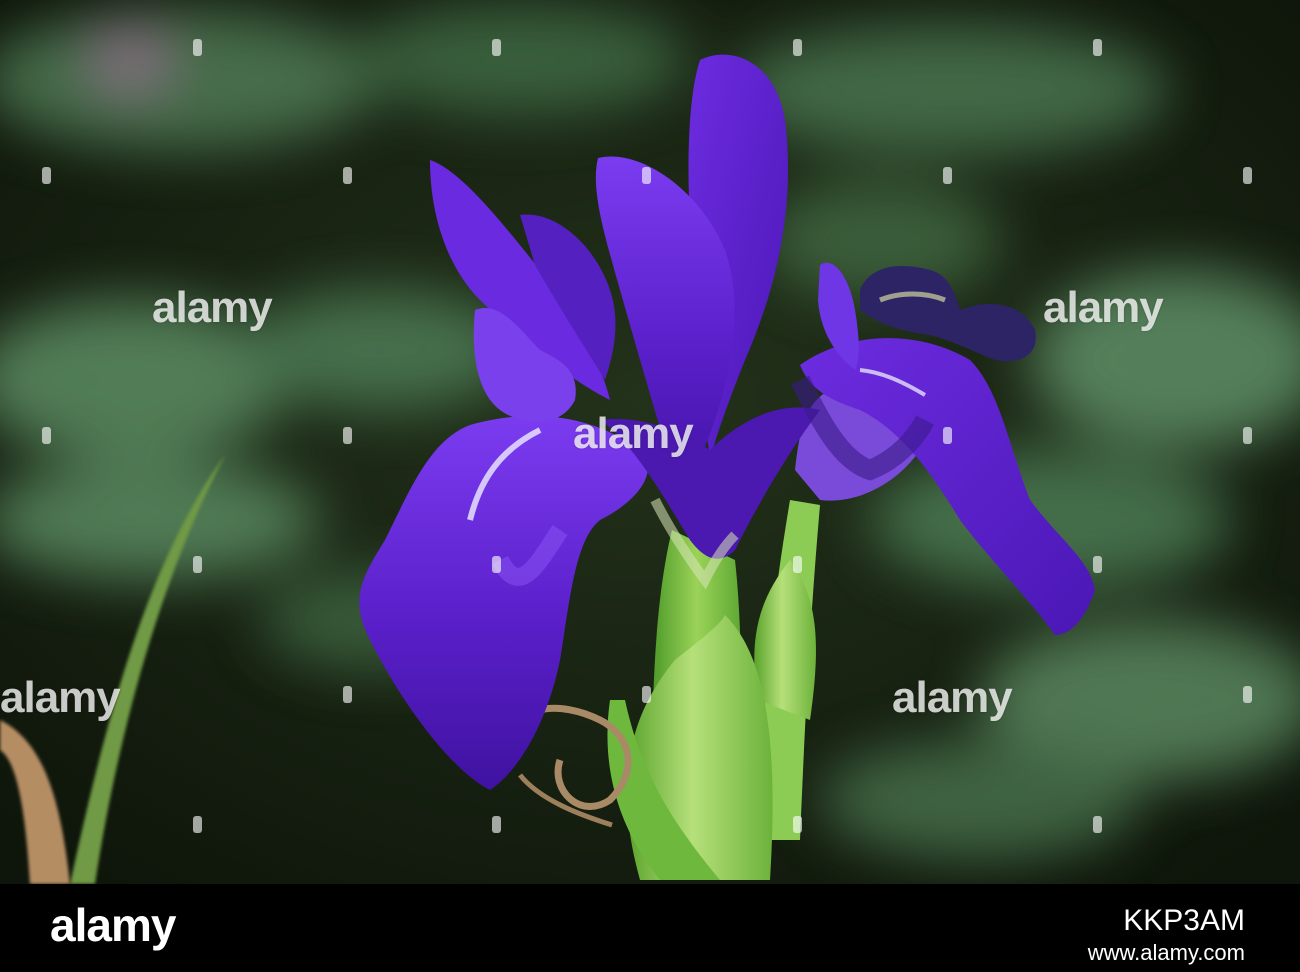  Describe the element at coordinates (113, 925) in the screenshot. I see `footer-logo: alamy` at that location.